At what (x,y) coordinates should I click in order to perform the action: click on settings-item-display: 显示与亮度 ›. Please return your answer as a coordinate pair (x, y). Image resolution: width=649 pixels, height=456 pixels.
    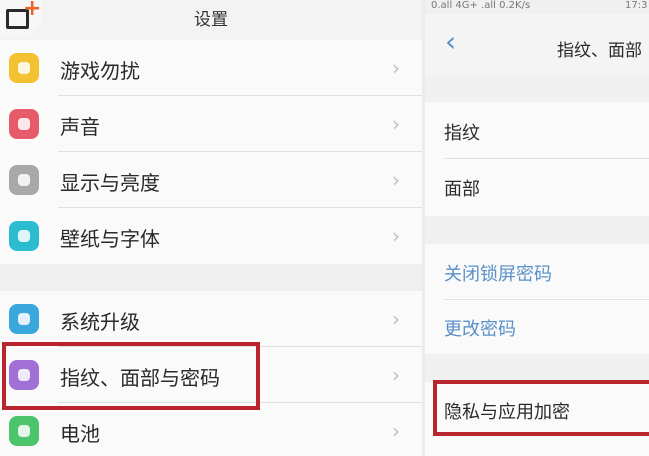
    Looking at the image, I should click on (211, 180).